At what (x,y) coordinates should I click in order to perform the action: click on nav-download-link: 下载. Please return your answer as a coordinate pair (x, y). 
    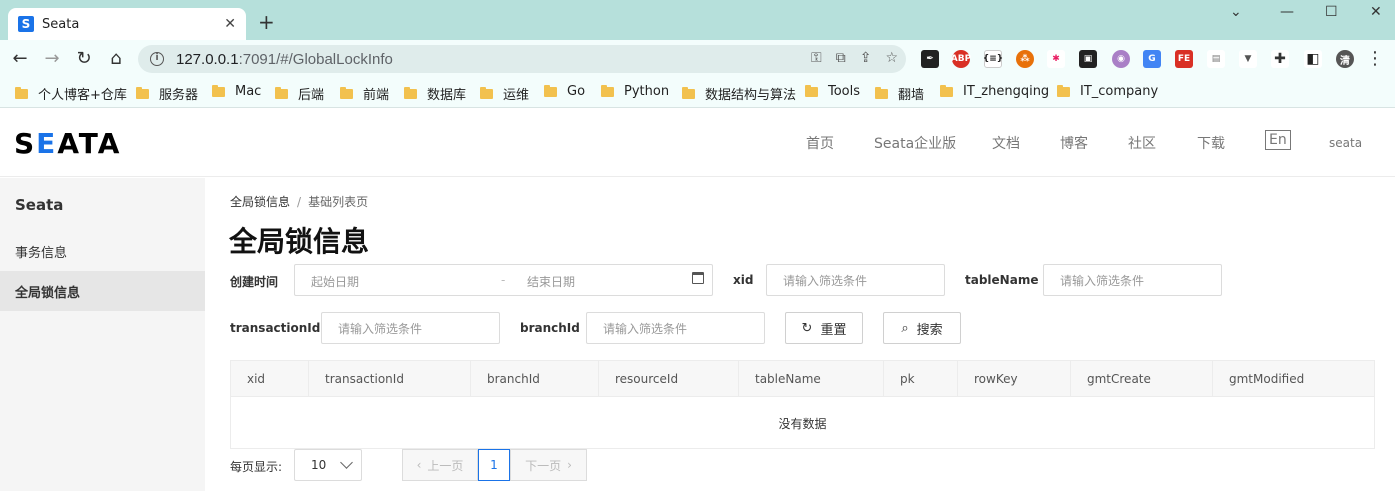
    Looking at the image, I should click on (1211, 143).